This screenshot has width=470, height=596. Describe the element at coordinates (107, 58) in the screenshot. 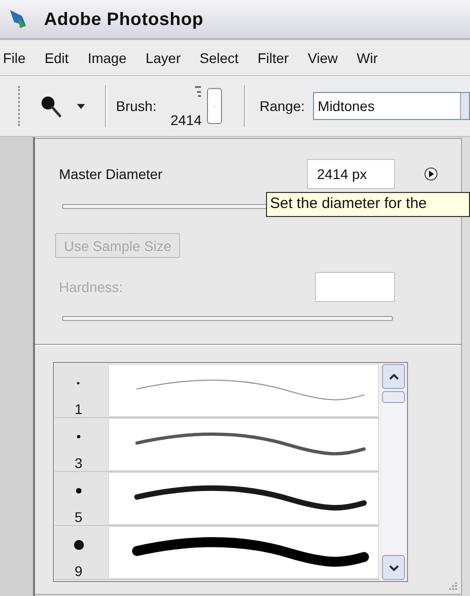

I see `menu-item: Image` at that location.